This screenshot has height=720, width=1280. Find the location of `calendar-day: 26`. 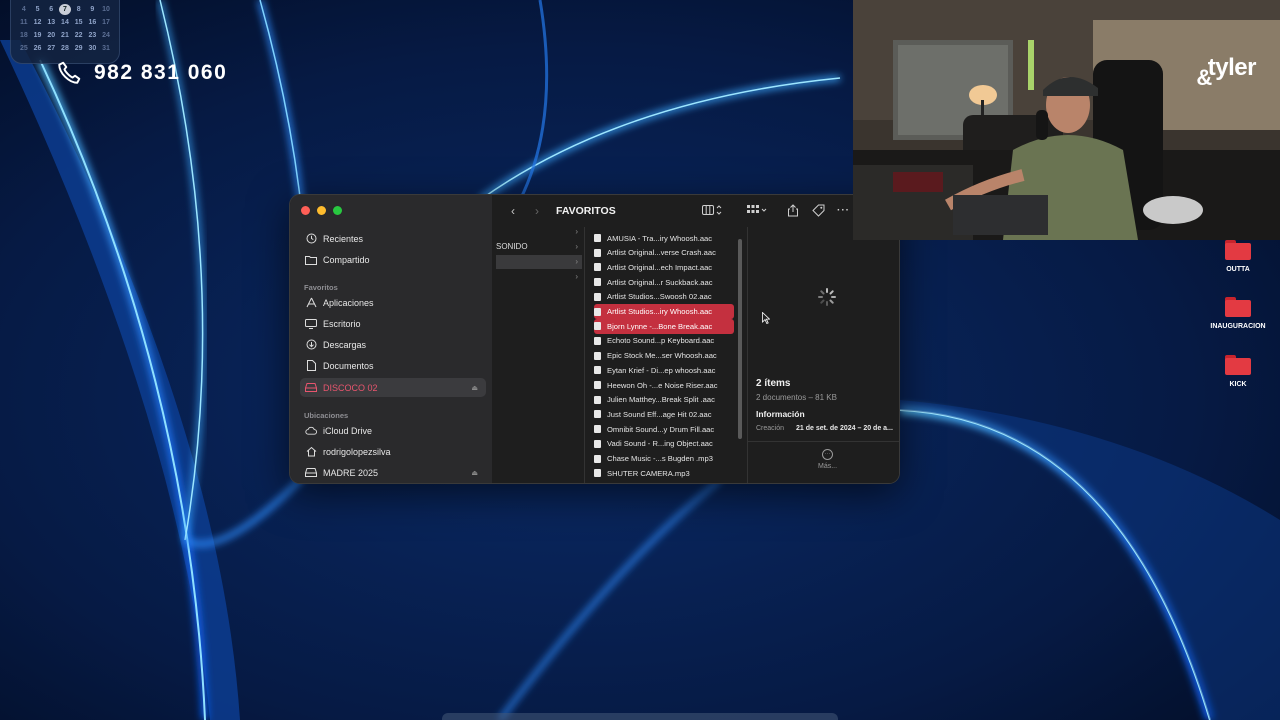

calendar-day: 26 is located at coordinates (38, 48).